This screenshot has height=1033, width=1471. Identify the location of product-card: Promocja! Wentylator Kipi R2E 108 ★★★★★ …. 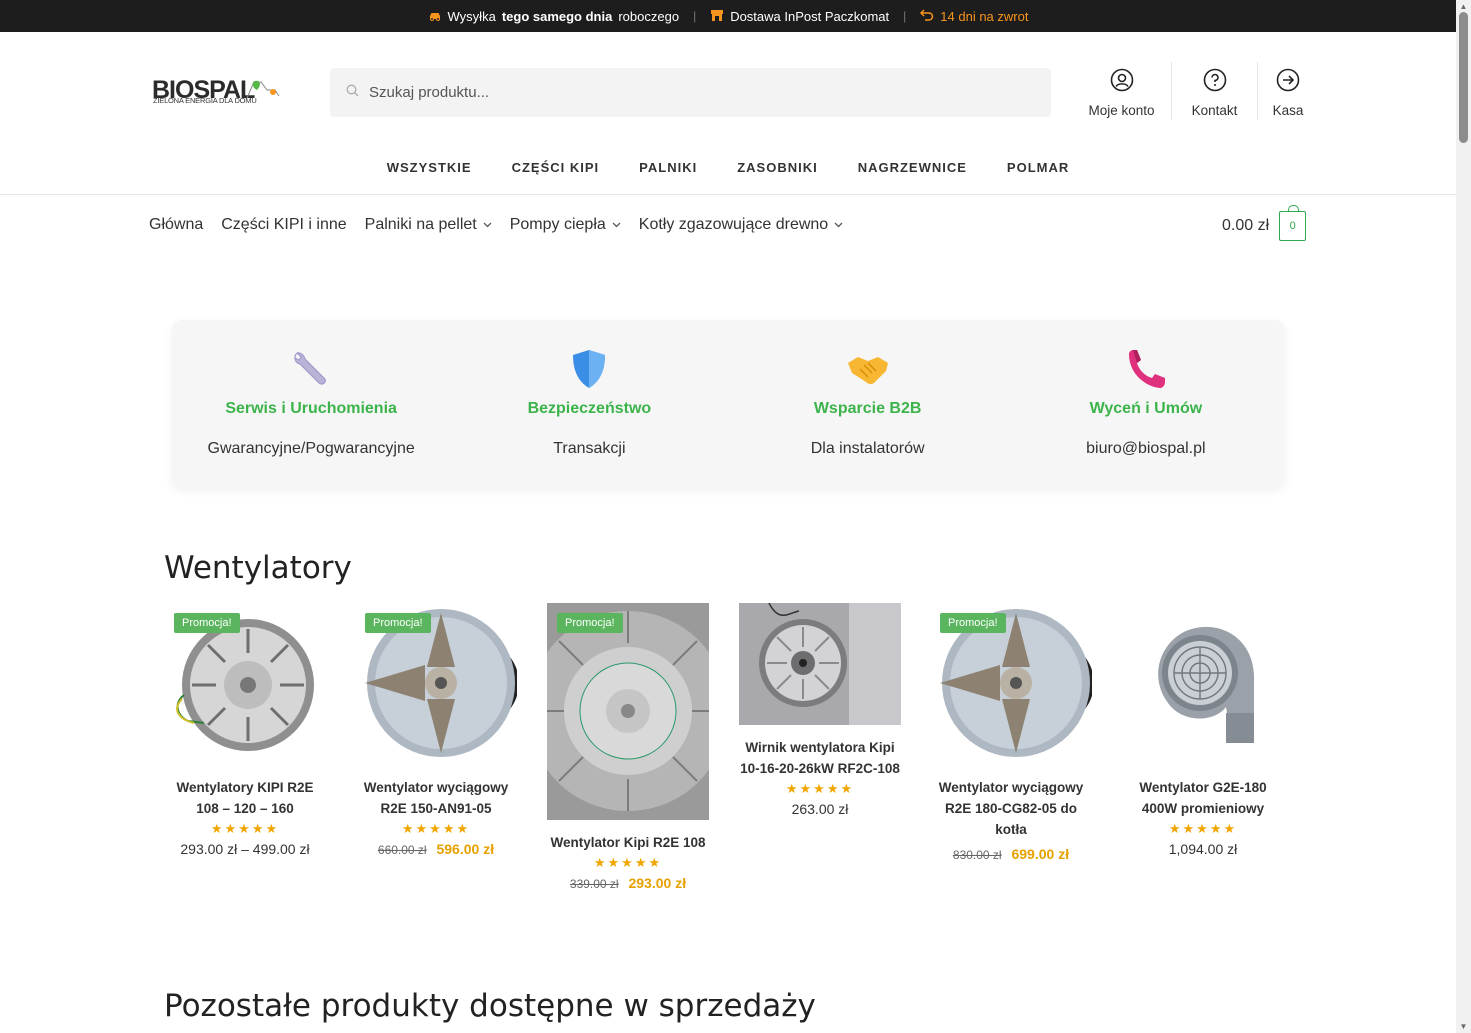
(628, 747).